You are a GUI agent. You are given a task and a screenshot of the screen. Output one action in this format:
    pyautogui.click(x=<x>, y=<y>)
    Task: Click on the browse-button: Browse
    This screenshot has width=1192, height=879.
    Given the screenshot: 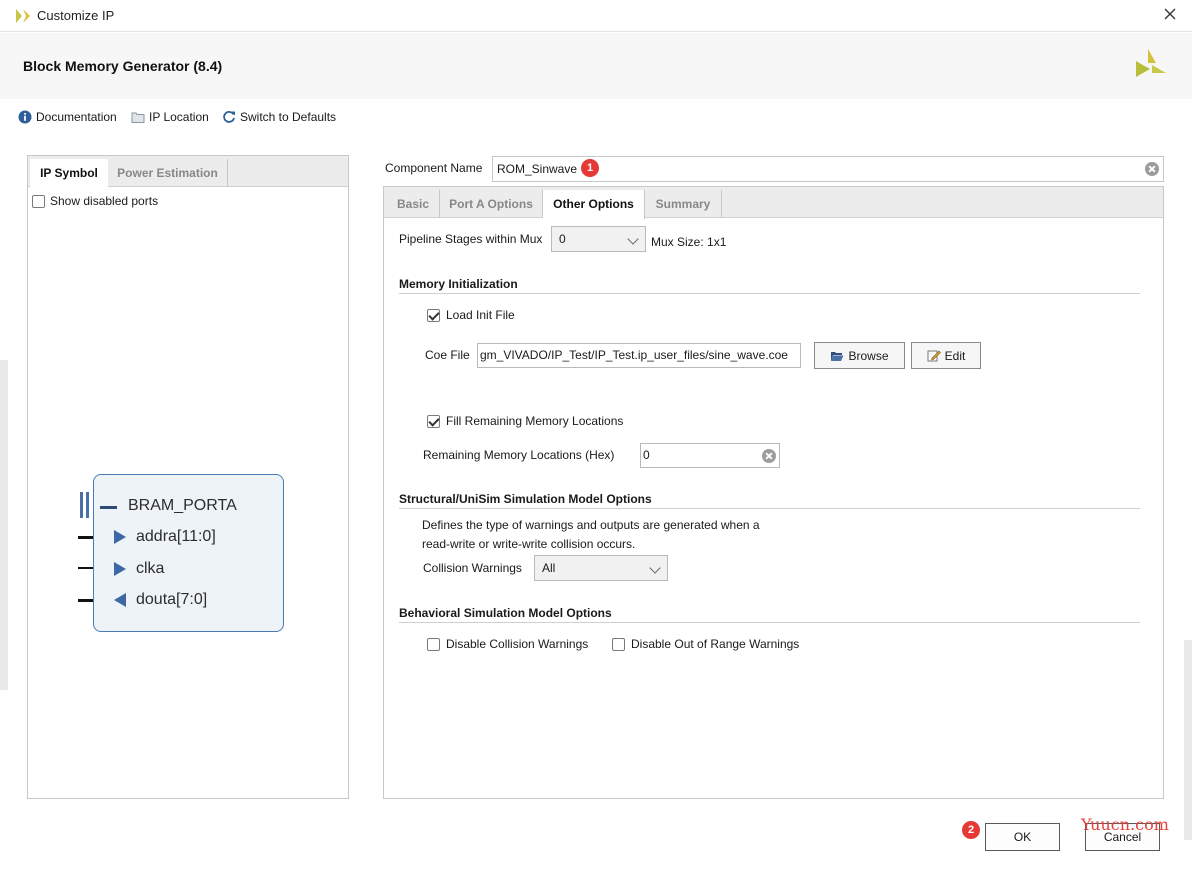 What is the action you would take?
    pyautogui.click(x=859, y=355)
    